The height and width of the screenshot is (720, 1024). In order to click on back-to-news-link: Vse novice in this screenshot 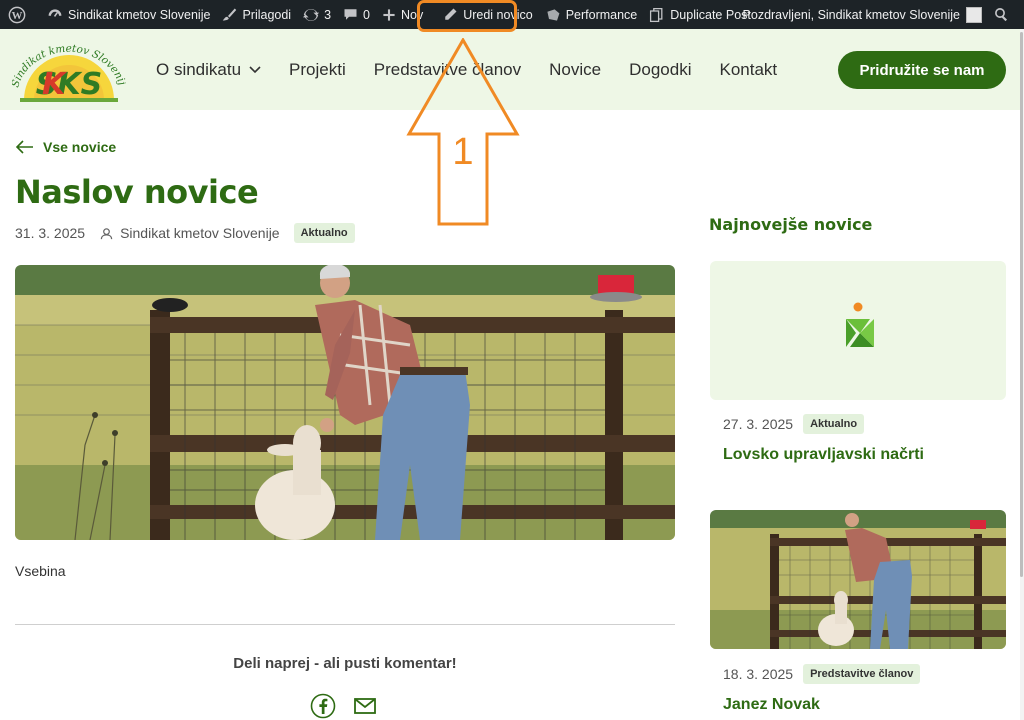, I will do `click(66, 147)`.